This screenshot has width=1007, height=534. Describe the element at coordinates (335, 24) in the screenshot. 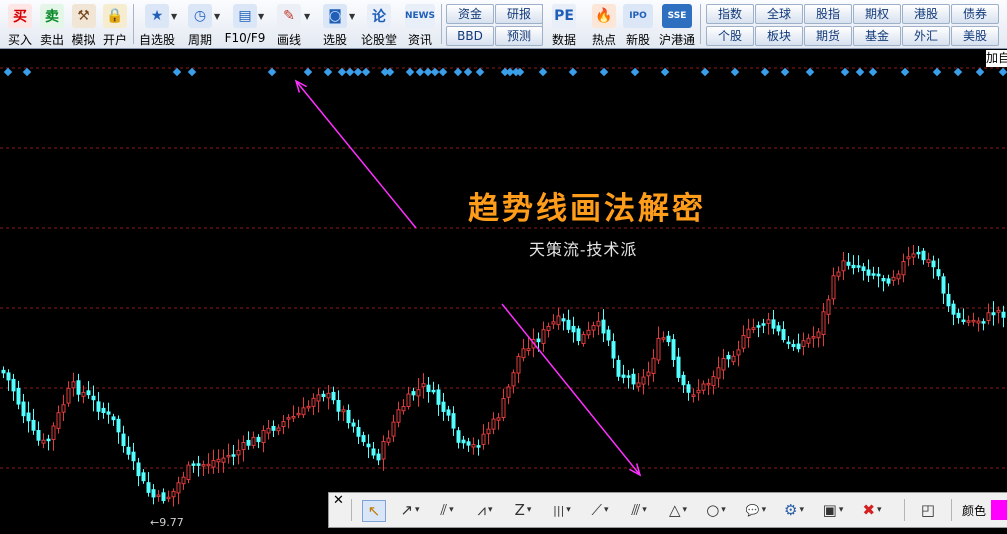

I see `toolbar-pick-button: ◙ 选股` at that location.